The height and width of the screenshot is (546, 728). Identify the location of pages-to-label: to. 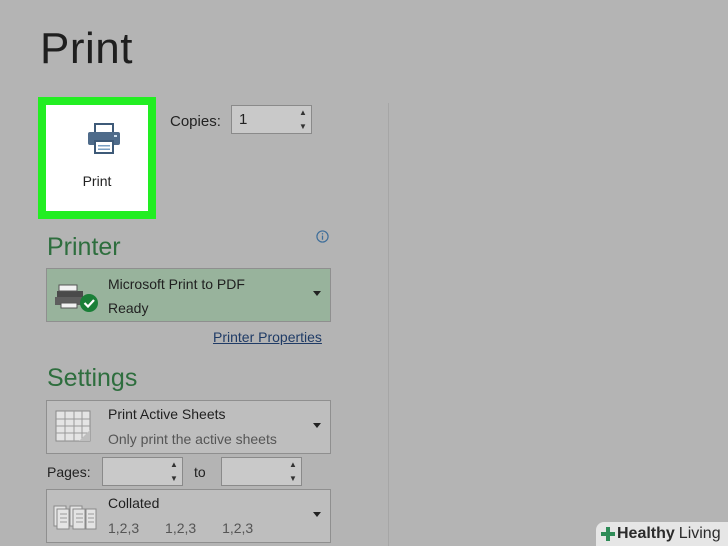
(200, 472).